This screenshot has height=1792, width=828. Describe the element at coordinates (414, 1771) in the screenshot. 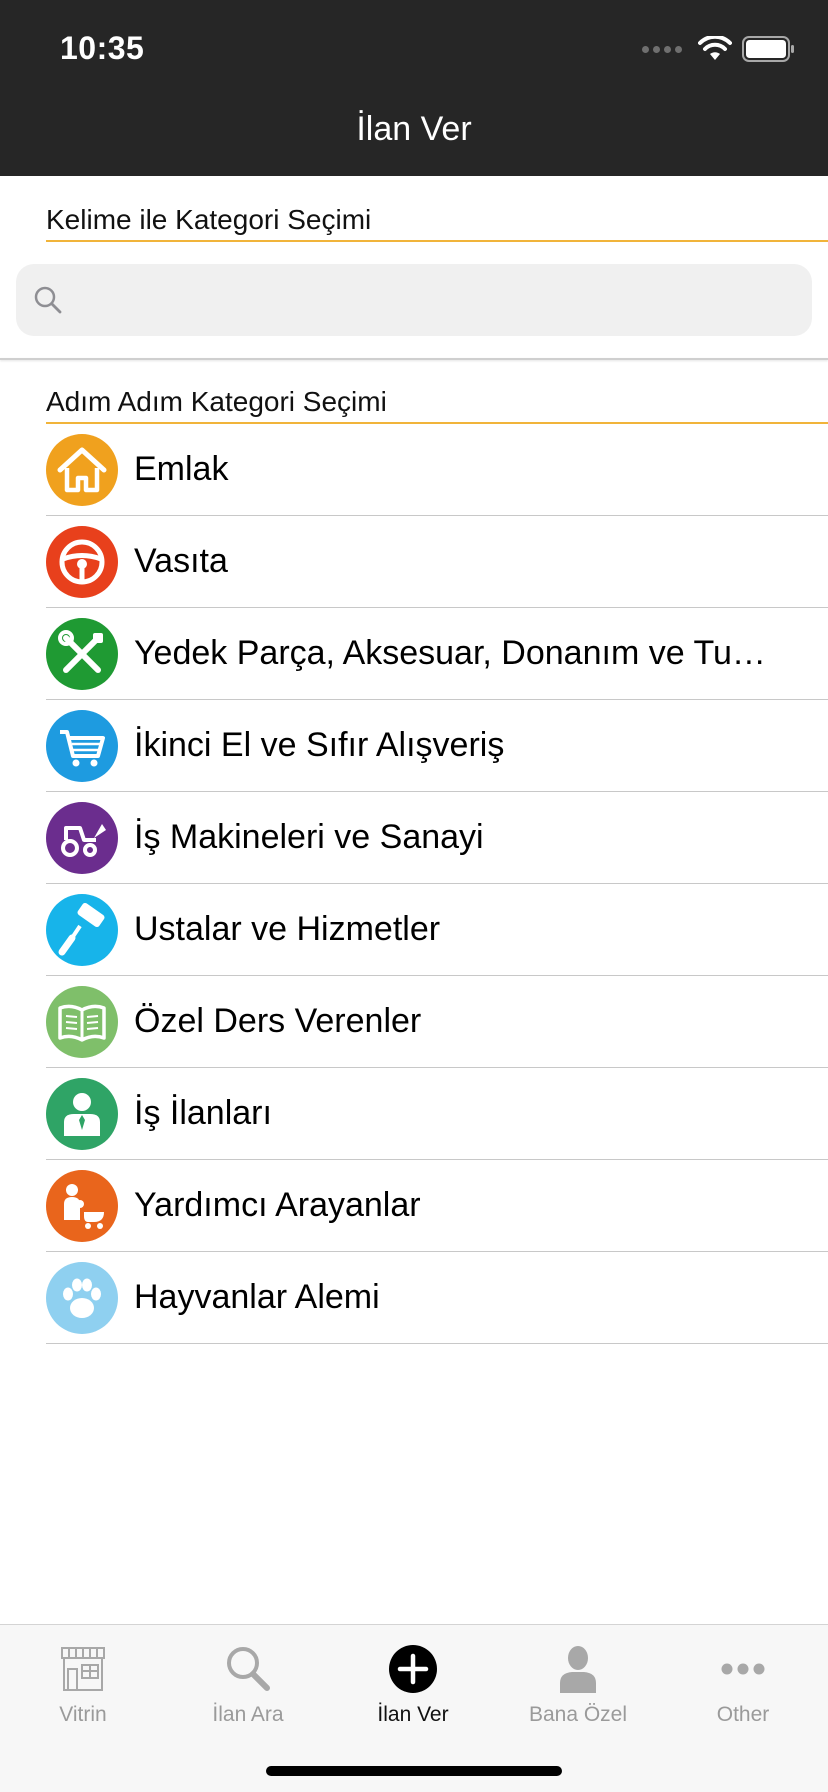

I see `home-indicator` at that location.